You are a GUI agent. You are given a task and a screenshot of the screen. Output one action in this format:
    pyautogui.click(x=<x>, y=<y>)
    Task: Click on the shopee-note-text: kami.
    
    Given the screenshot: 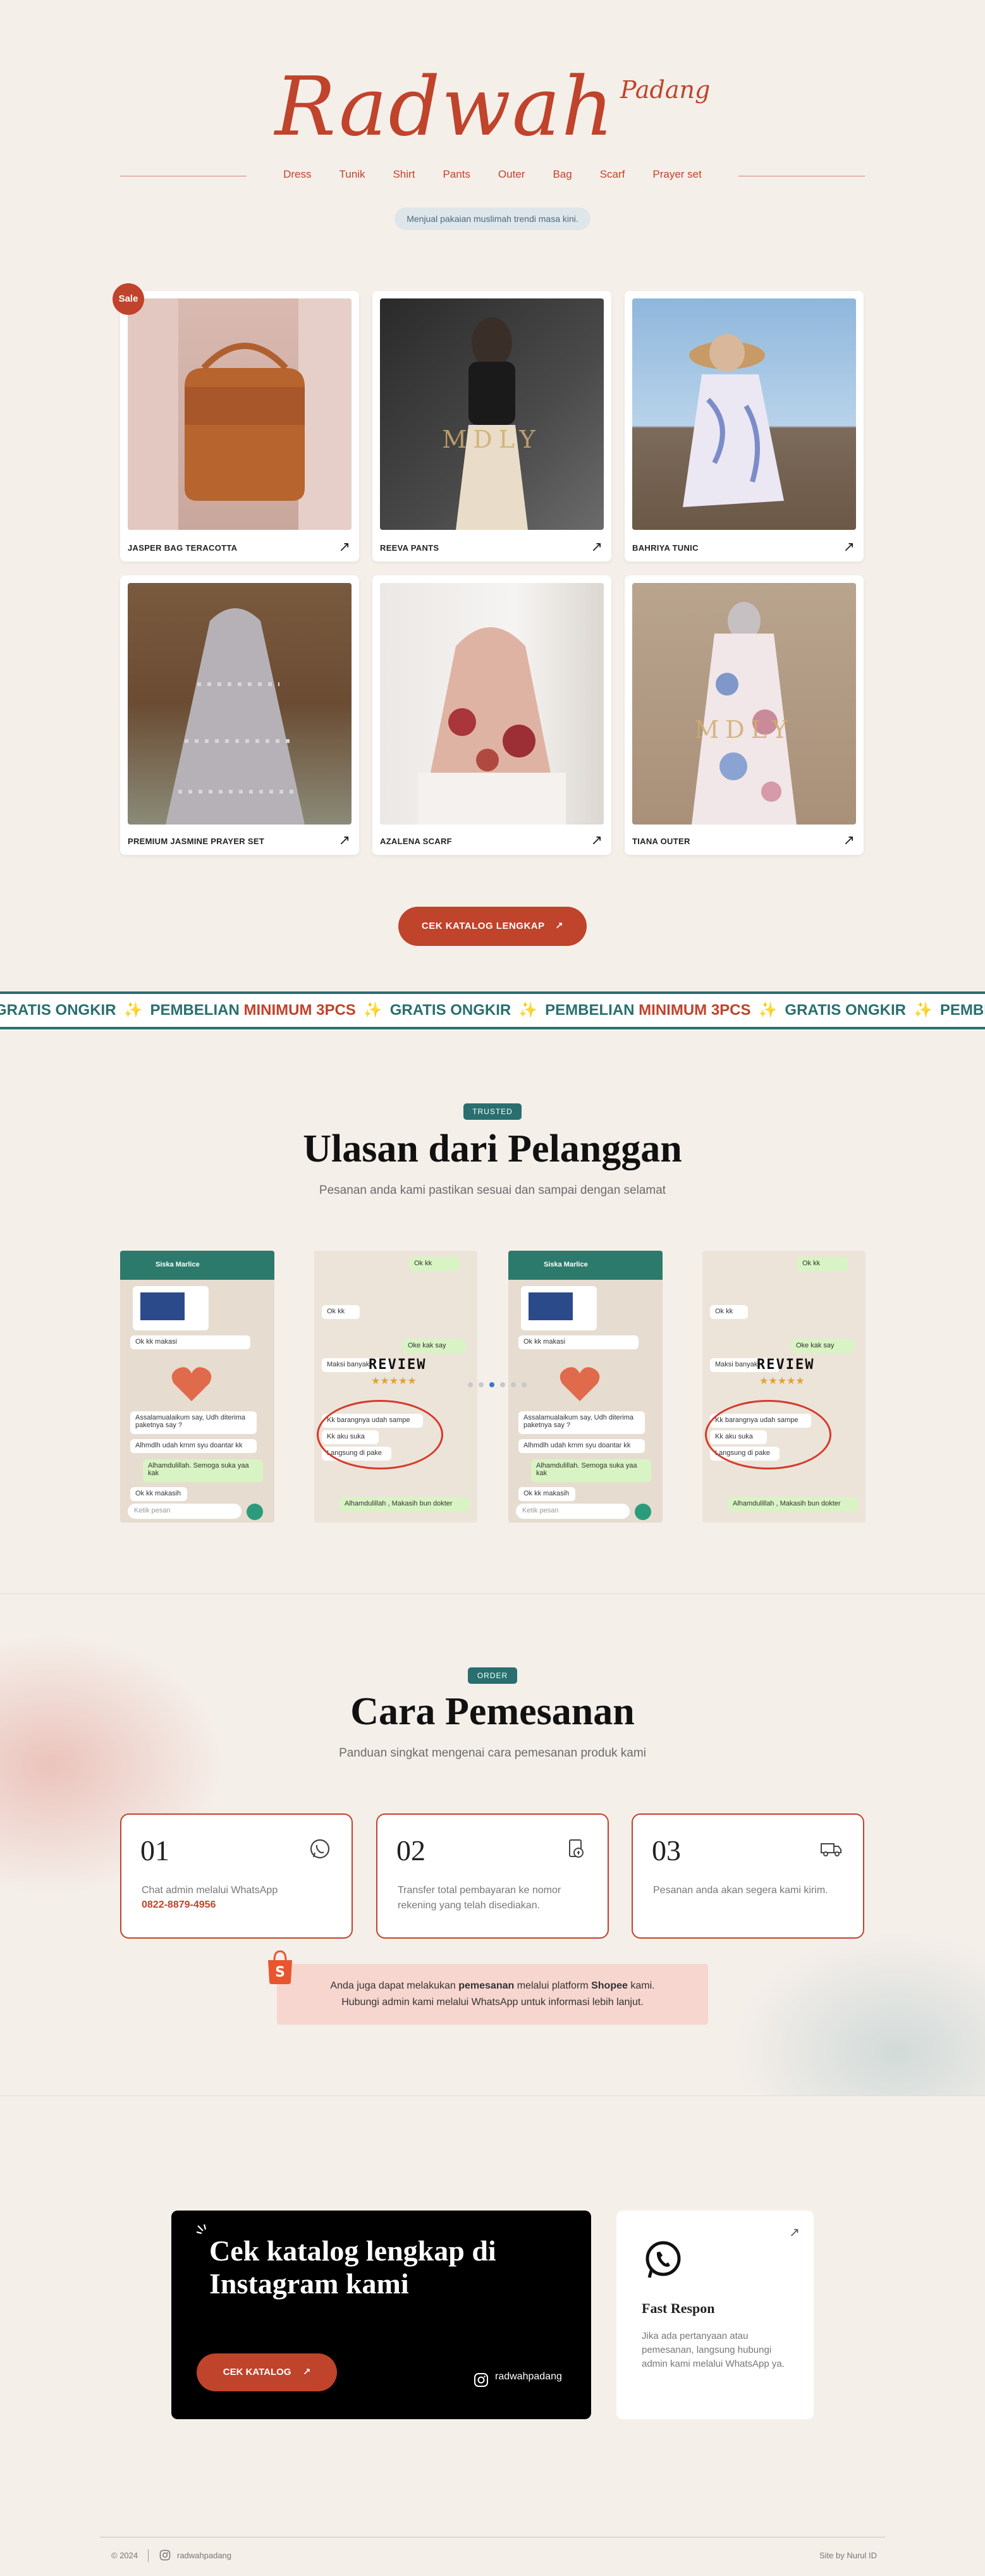 What is the action you would take?
    pyautogui.click(x=641, y=1985)
    